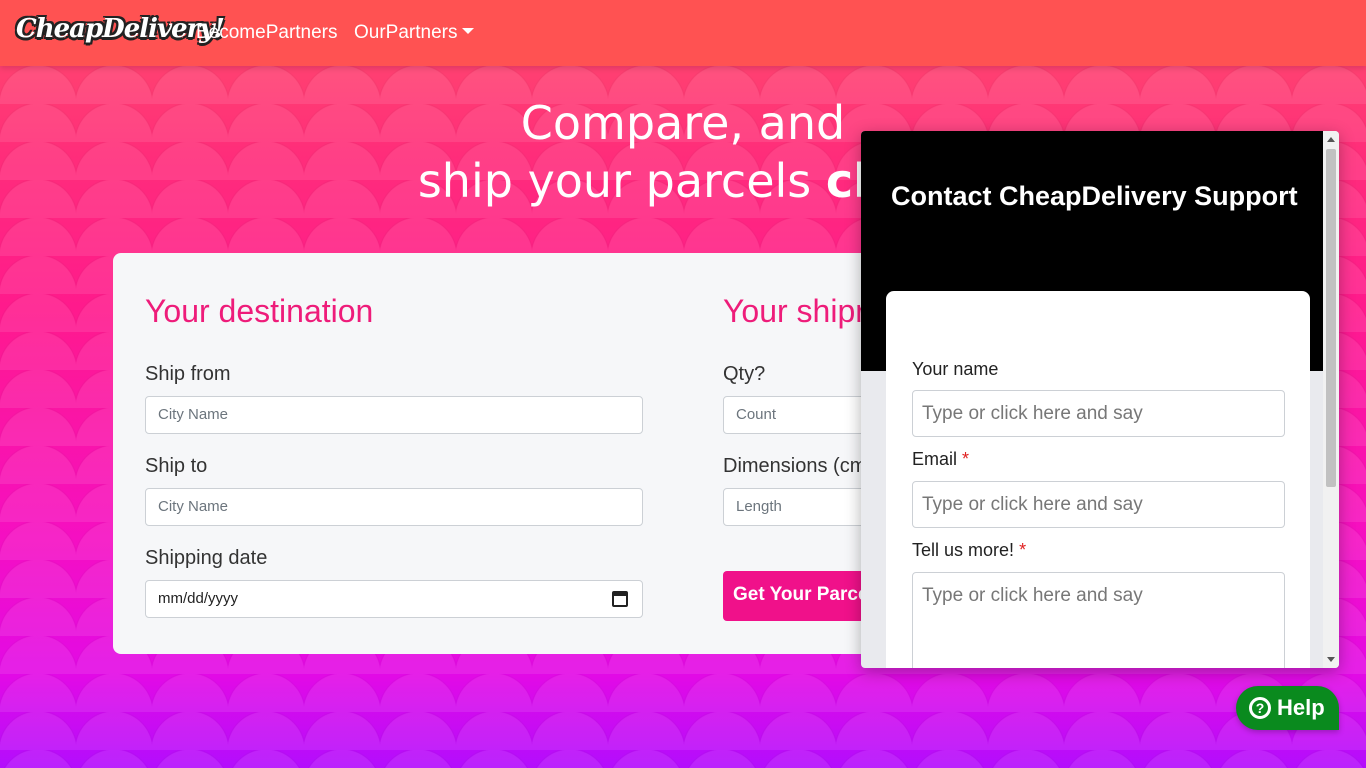  What do you see at coordinates (267, 33) in the screenshot?
I see `nav-become-partners: BecomePartners` at bounding box center [267, 33].